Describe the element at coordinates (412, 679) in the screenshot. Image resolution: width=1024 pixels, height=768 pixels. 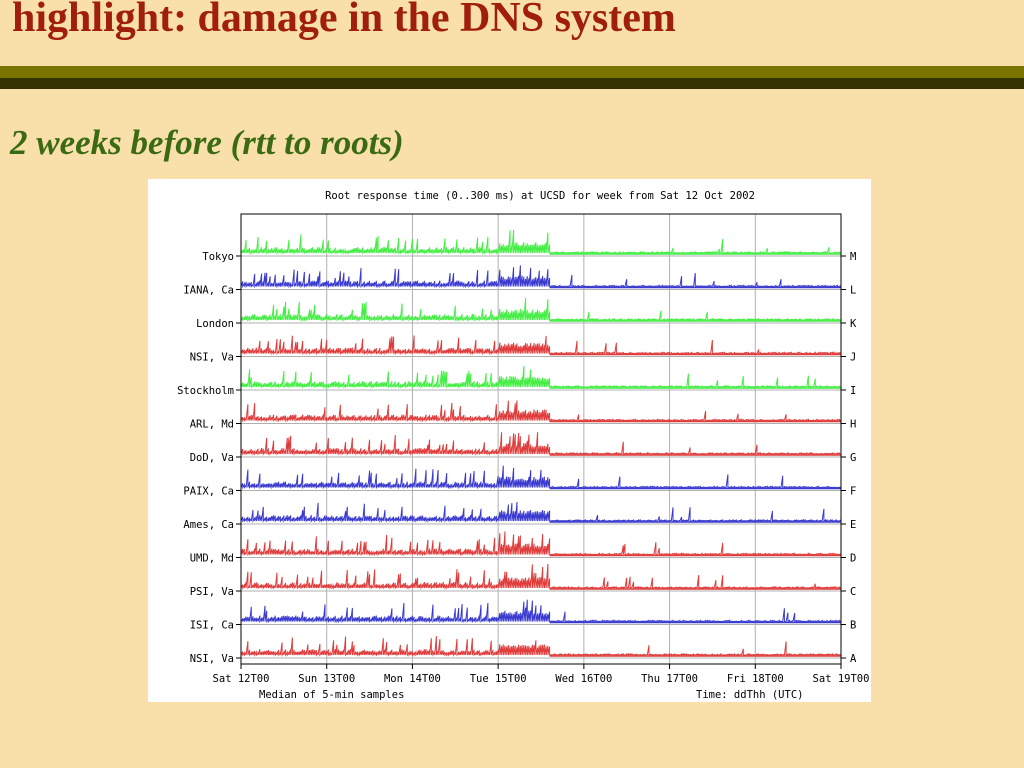
I see `x-tick-label: Mon 14T00` at that location.